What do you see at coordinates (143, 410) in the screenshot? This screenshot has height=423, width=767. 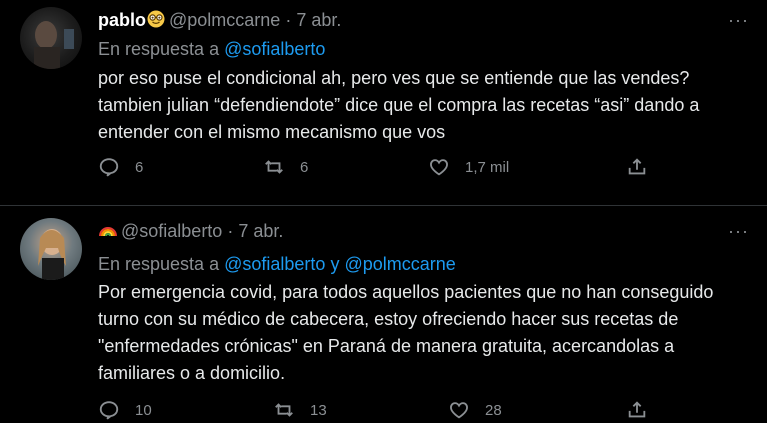 I see `reply-count: 10` at bounding box center [143, 410].